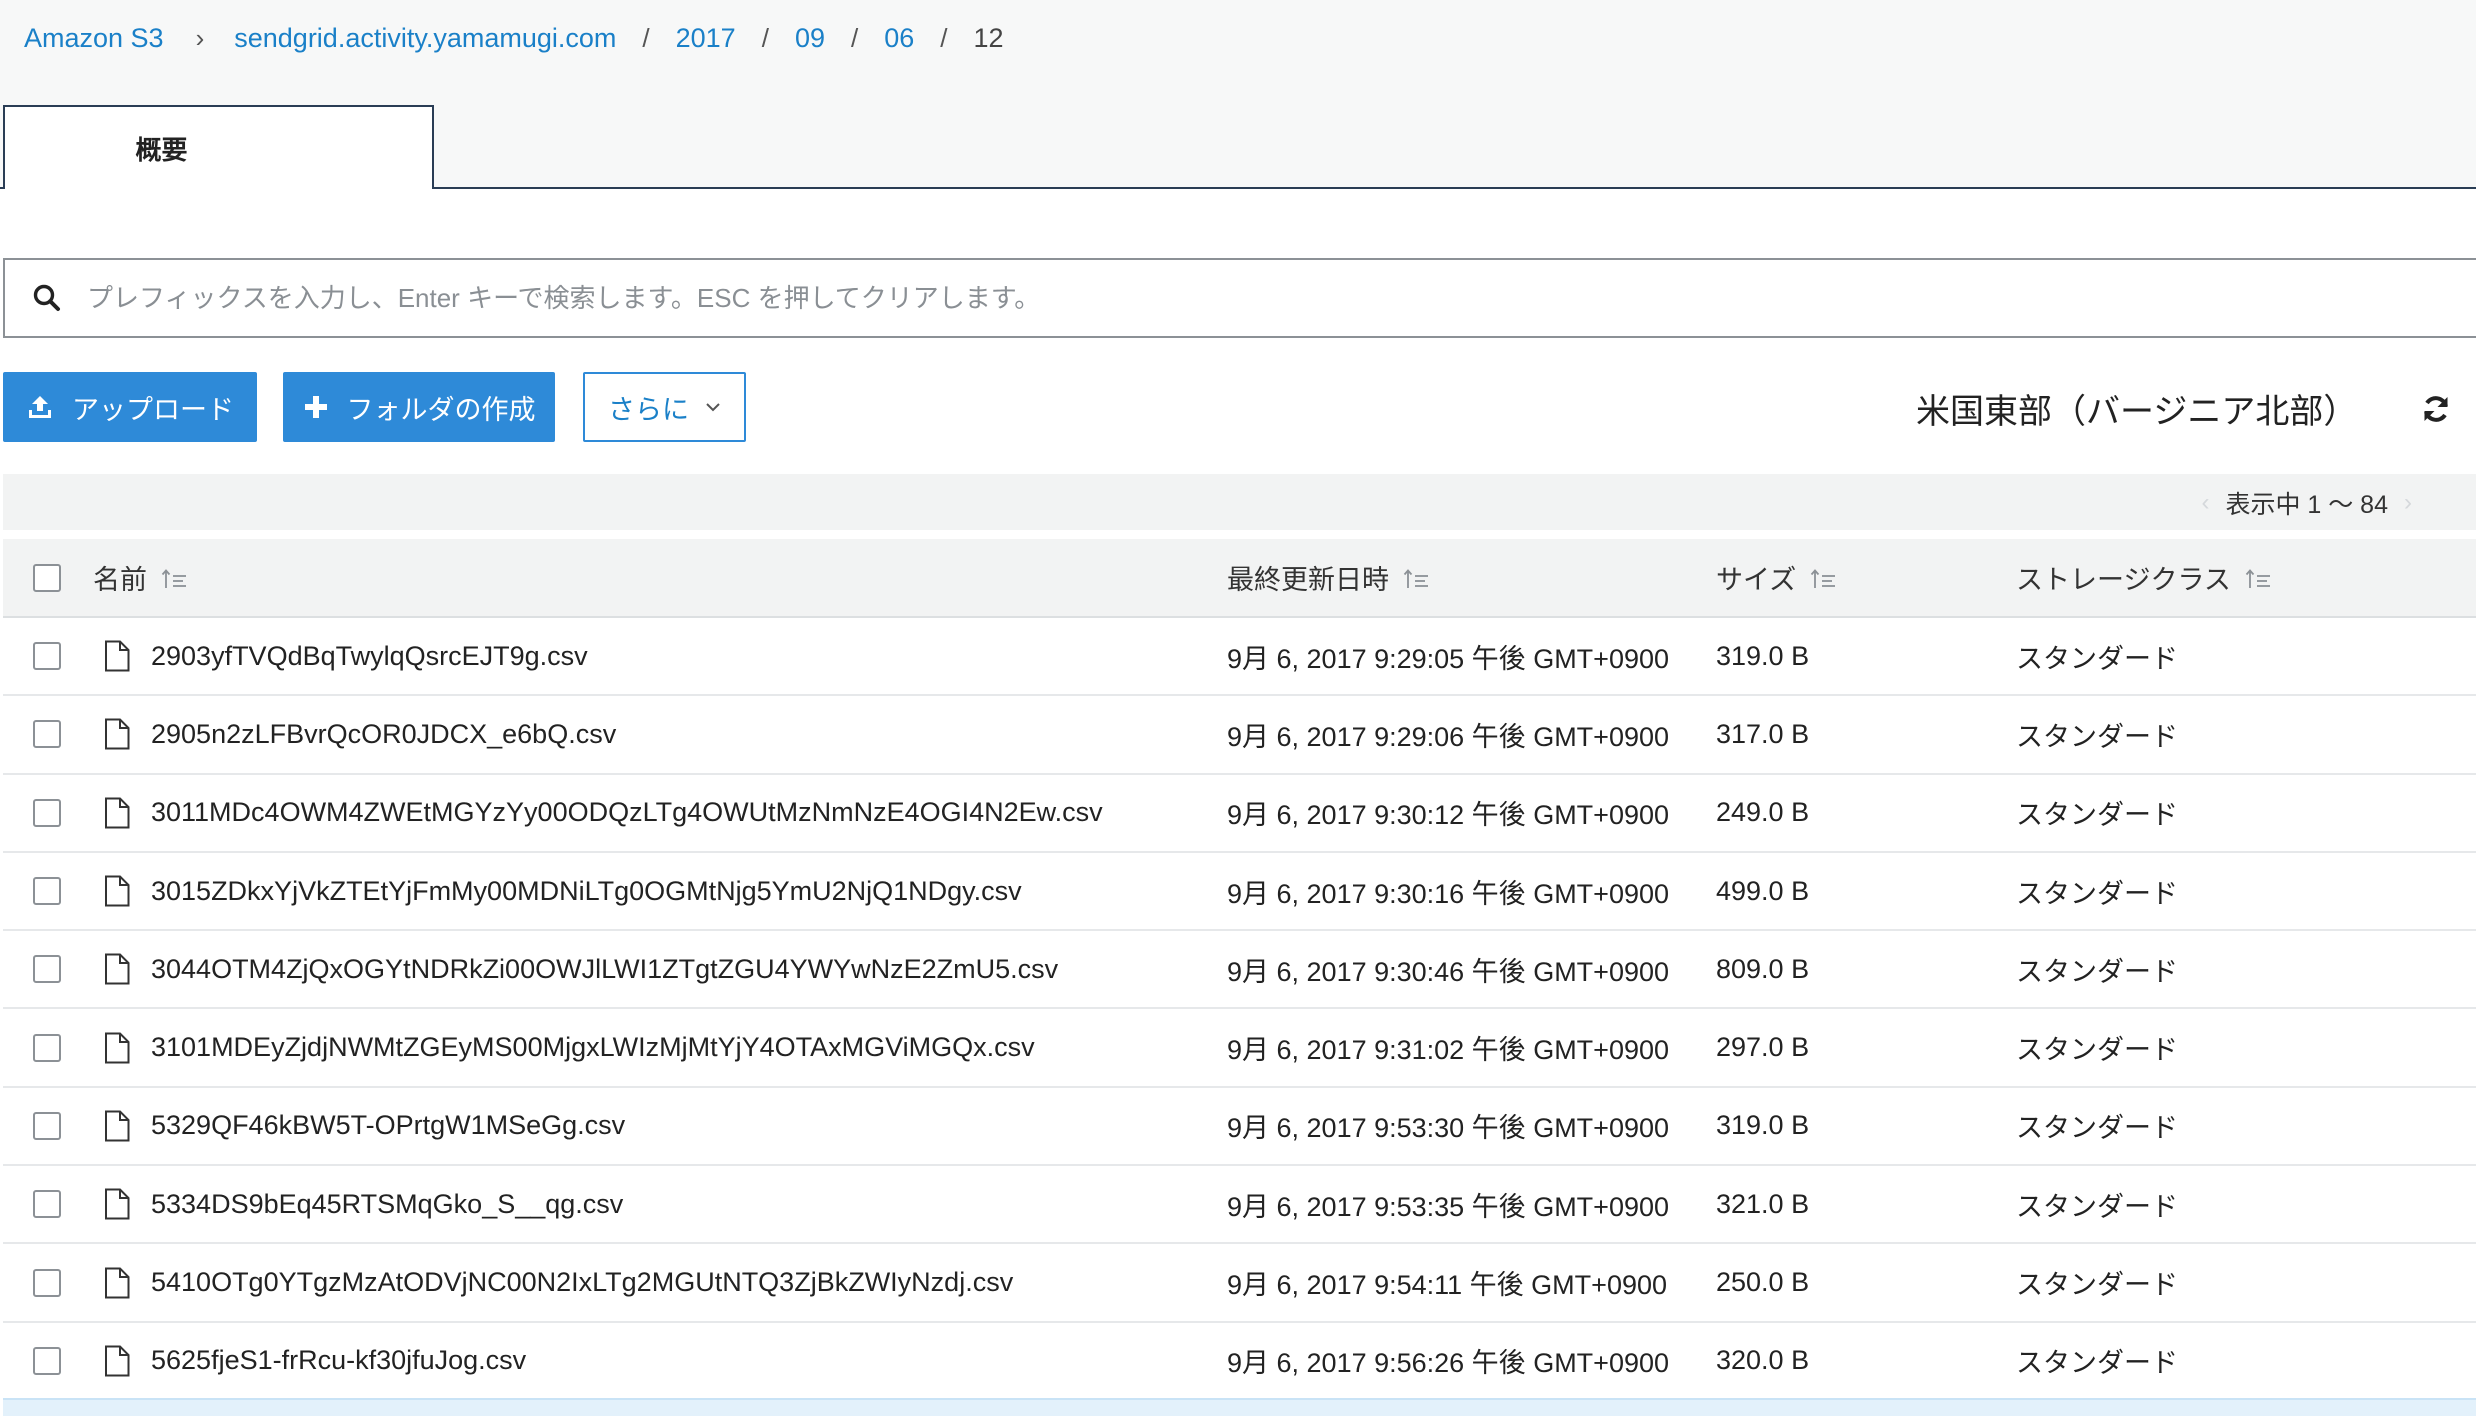  I want to click on more-actions-label: さらに, so click(648, 409).